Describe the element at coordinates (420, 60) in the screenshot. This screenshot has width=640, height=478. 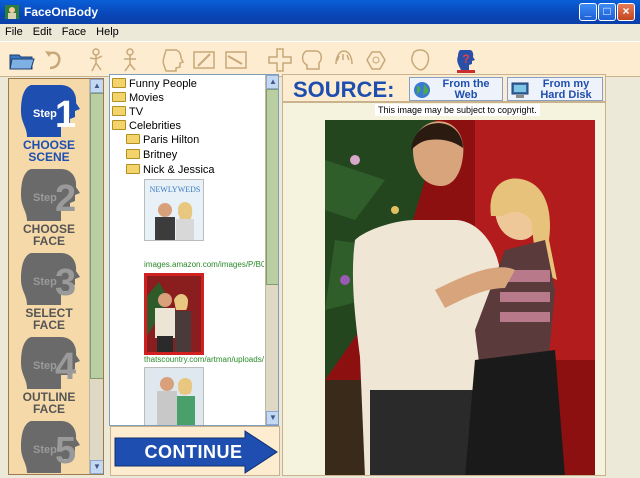
I see `face-mask-icon` at that location.